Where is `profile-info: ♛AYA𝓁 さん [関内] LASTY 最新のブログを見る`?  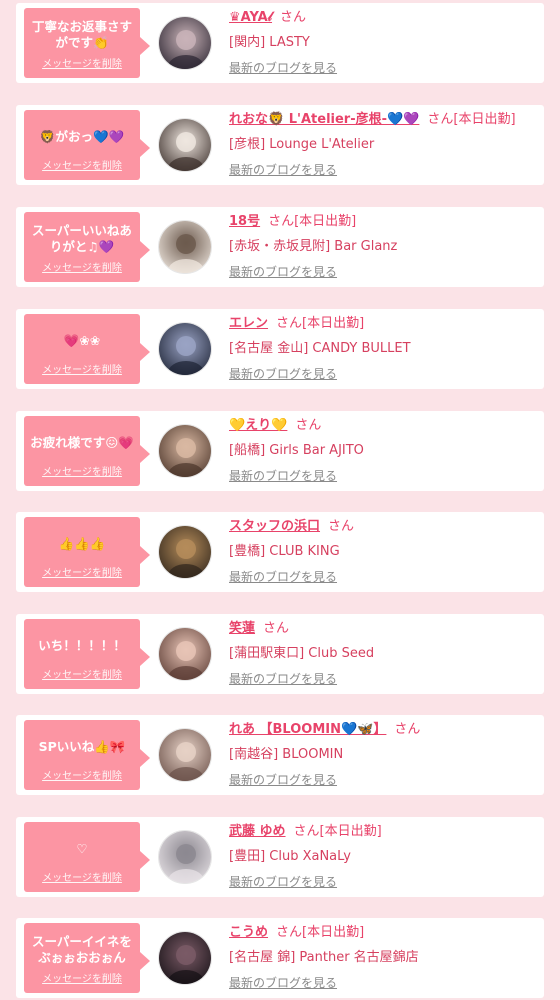
profile-info: ♛AYA𝓁 さん [関内] LASTY 最新のブログを見る is located at coordinates (383, 42).